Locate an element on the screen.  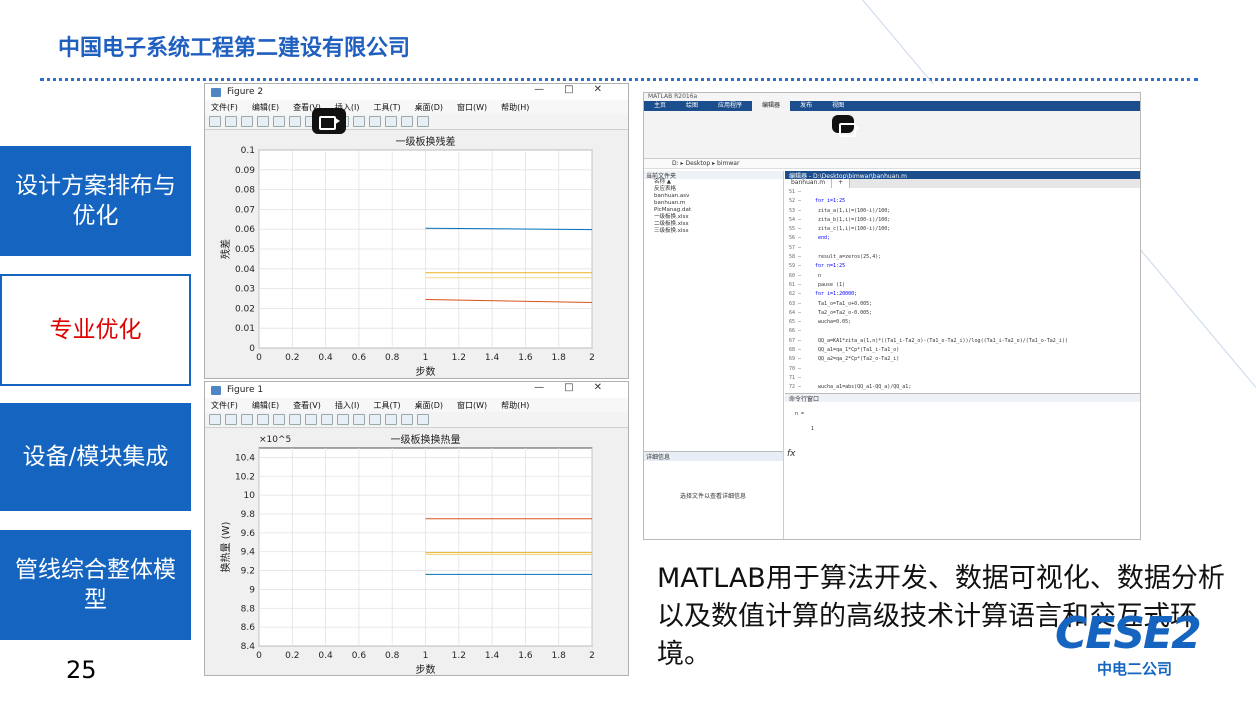
file-item: 反应表格 is located at coordinates (713, 189).